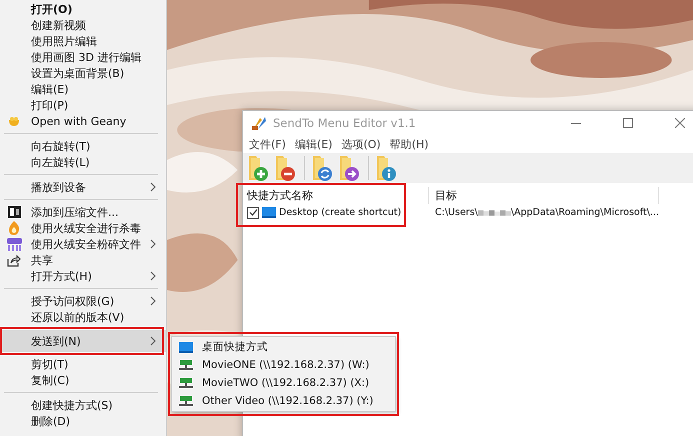  I want to click on path-text: C:\Users\, so click(456, 212).